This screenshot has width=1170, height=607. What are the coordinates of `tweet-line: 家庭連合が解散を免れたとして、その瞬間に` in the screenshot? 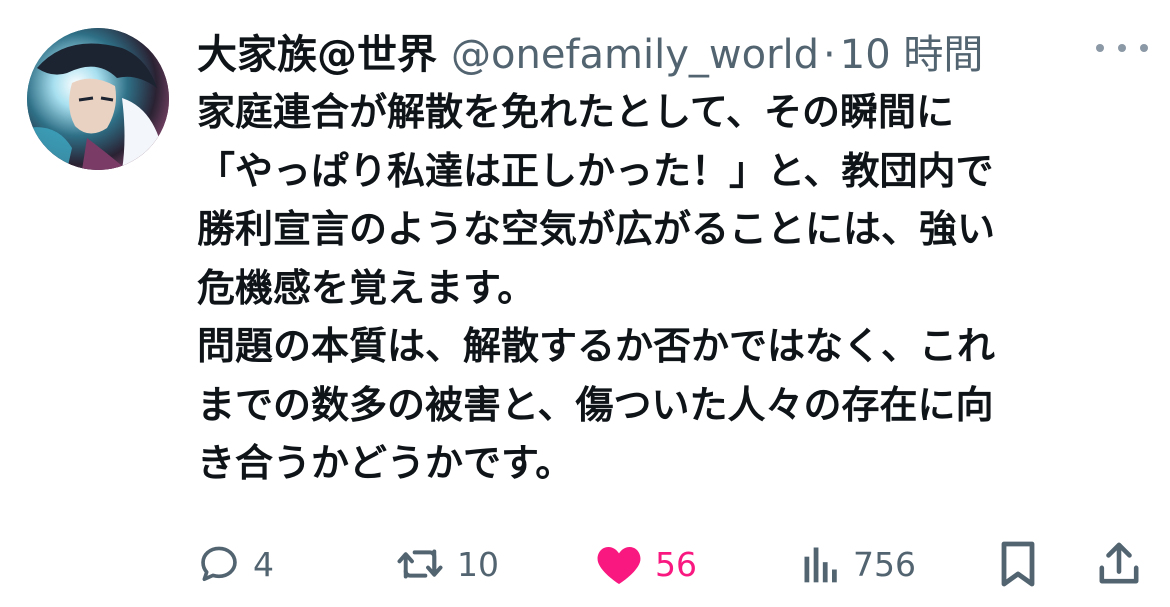 It's located at (575, 112).